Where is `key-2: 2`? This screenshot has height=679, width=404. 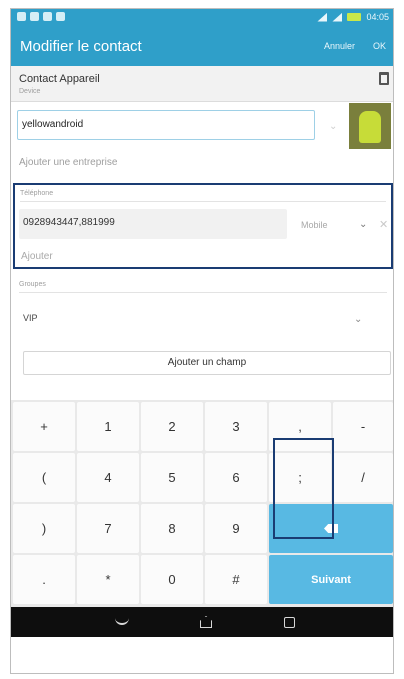
key-2: 2 is located at coordinates (172, 426).